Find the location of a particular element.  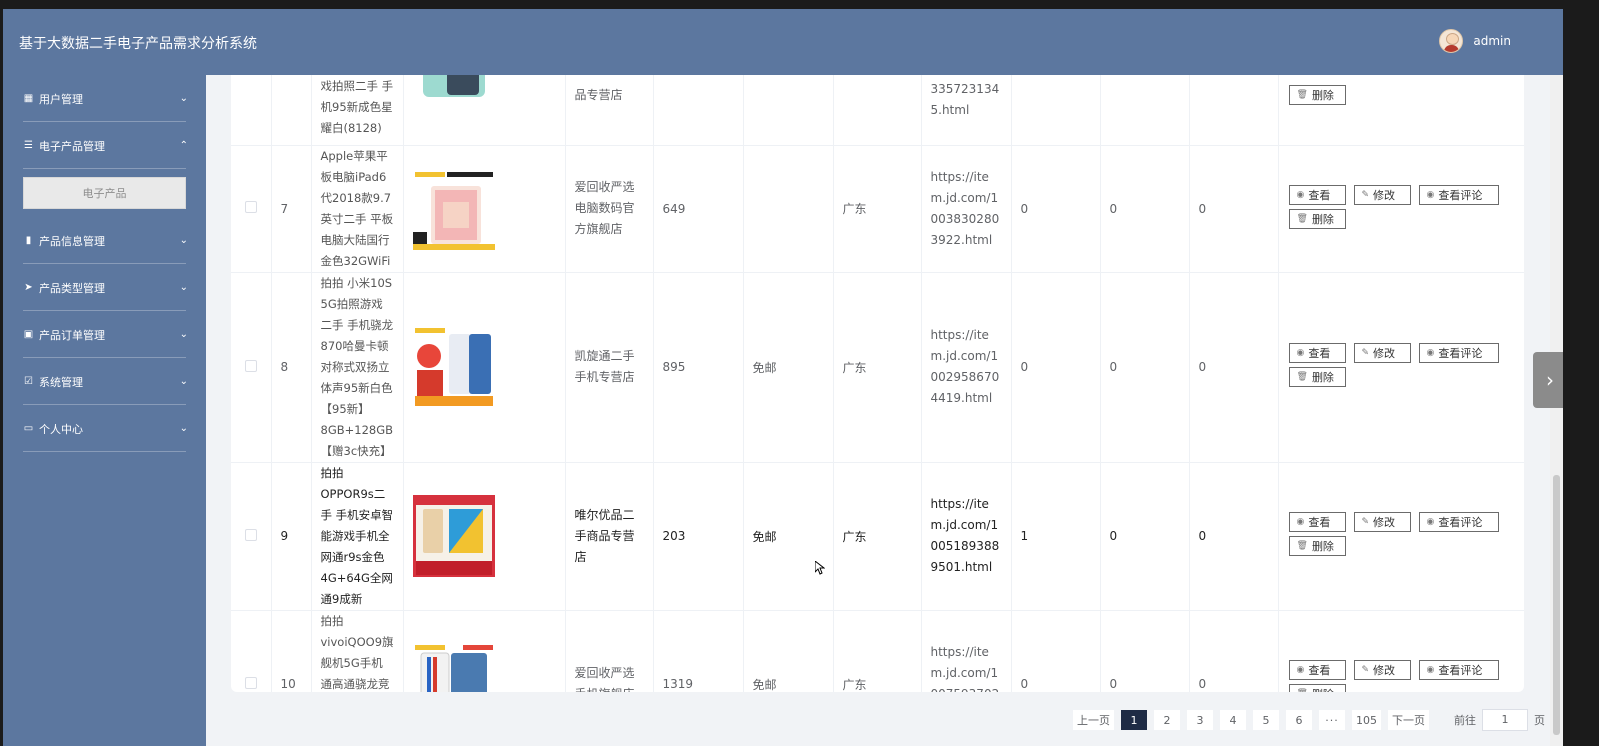

avatar is located at coordinates (1451, 41).